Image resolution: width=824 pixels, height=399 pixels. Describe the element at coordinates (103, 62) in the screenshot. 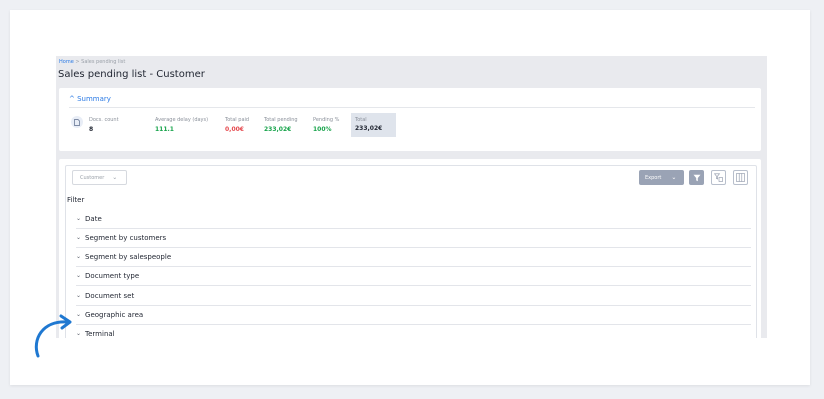

I see `breadcrumb-current: Sales pending list` at that location.